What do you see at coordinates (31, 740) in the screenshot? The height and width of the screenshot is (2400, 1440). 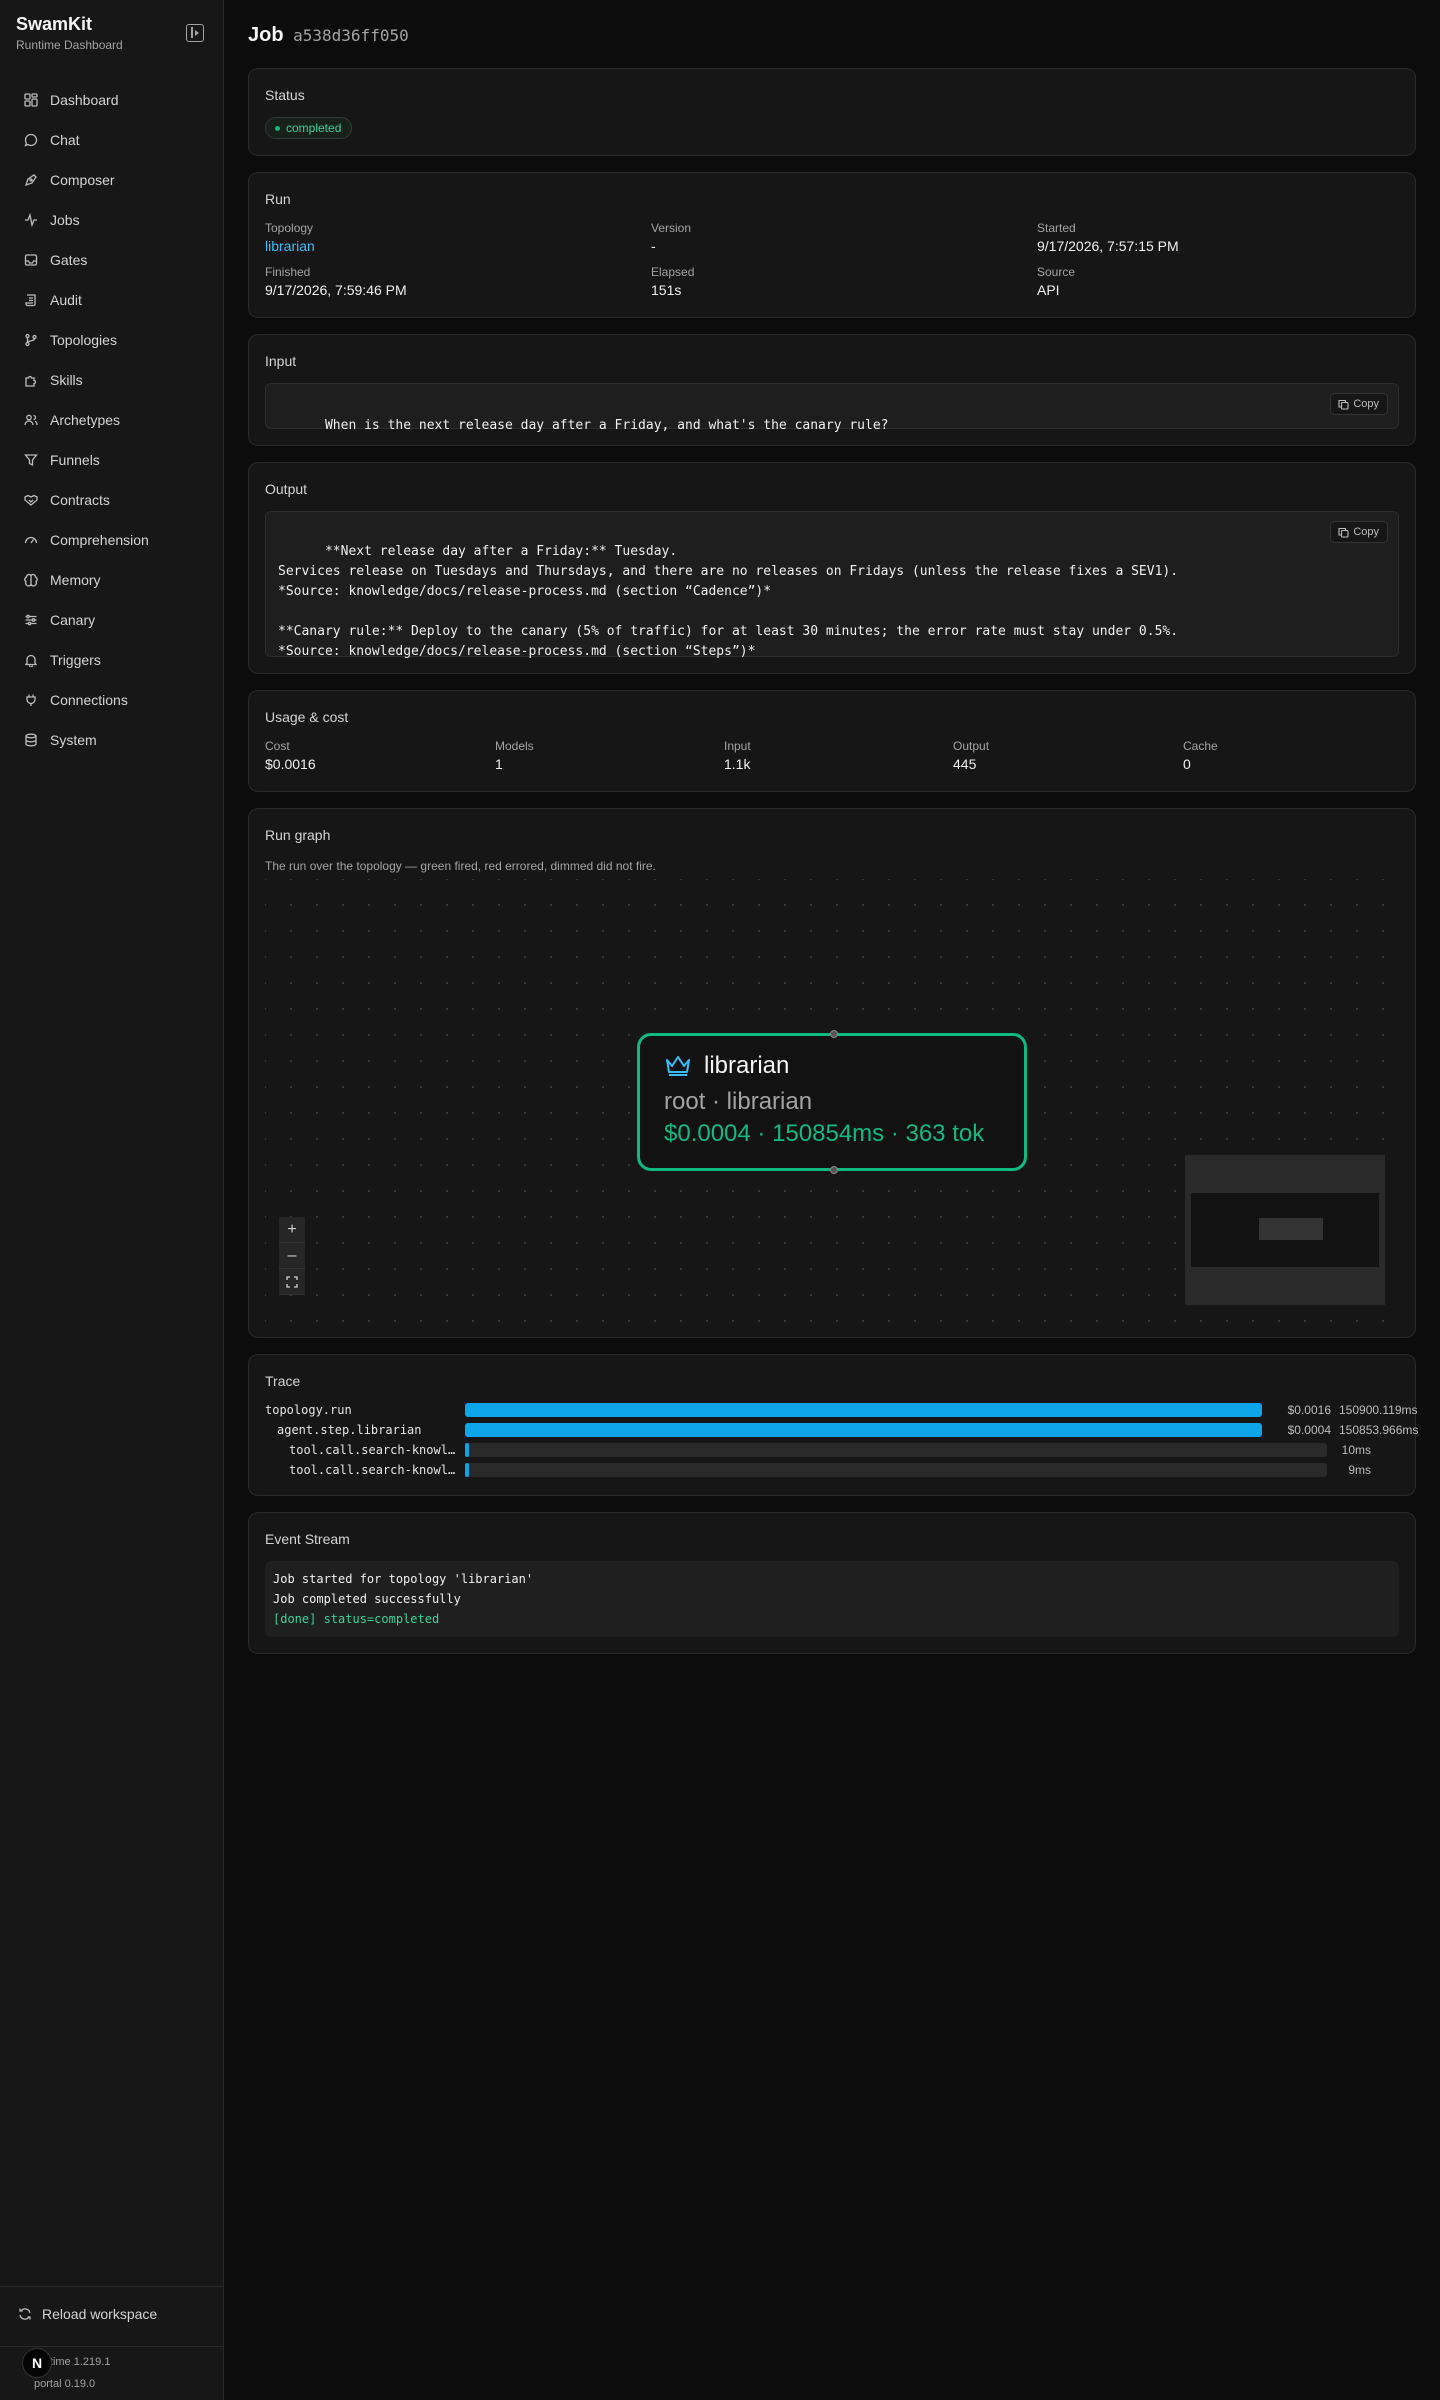 I see `database-icon` at bounding box center [31, 740].